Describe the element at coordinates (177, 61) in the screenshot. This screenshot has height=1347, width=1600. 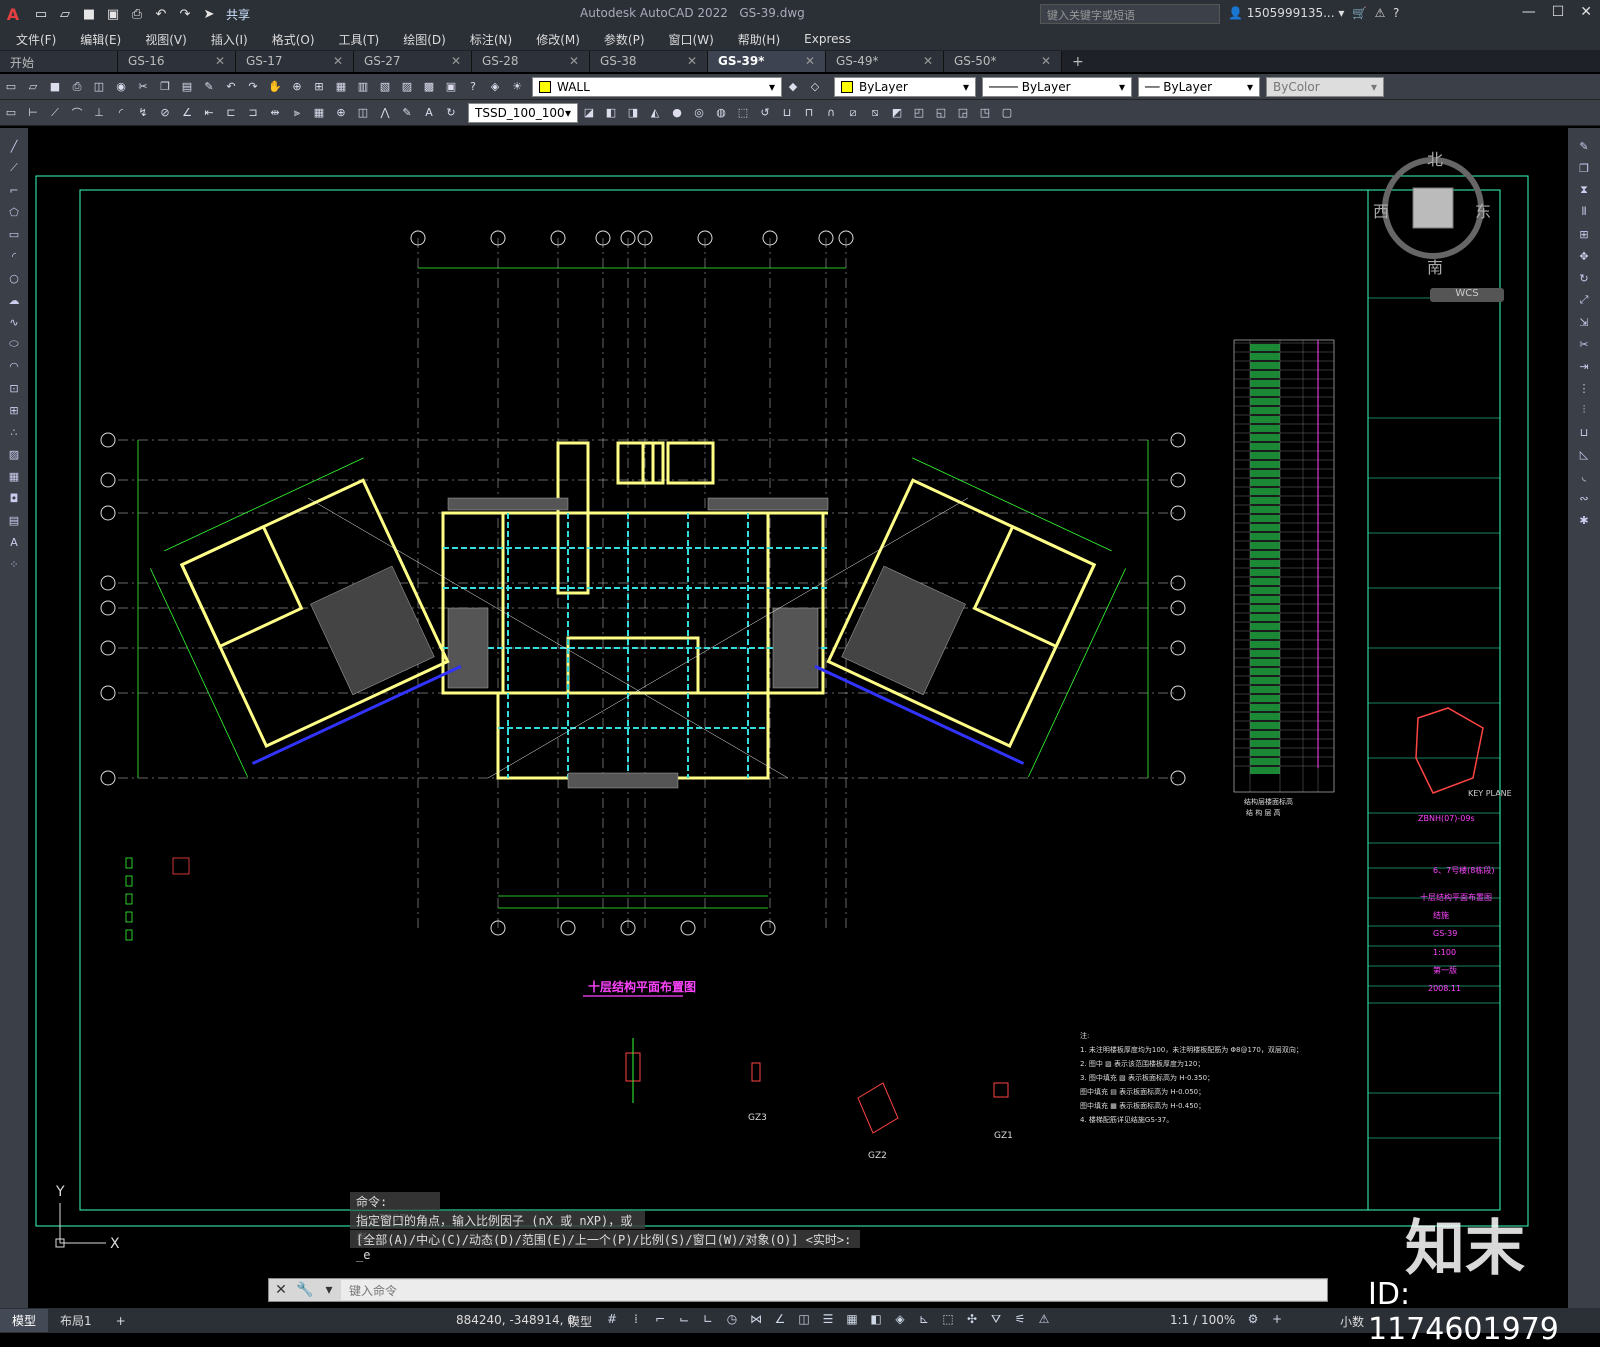
I see `tab-gs-16: GS-16 ✕` at that location.